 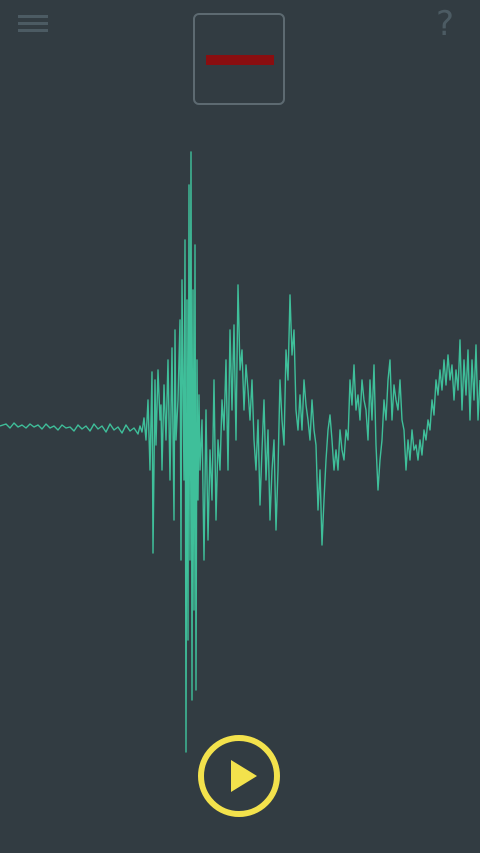 I want to click on level-indicator, so click(x=239, y=59).